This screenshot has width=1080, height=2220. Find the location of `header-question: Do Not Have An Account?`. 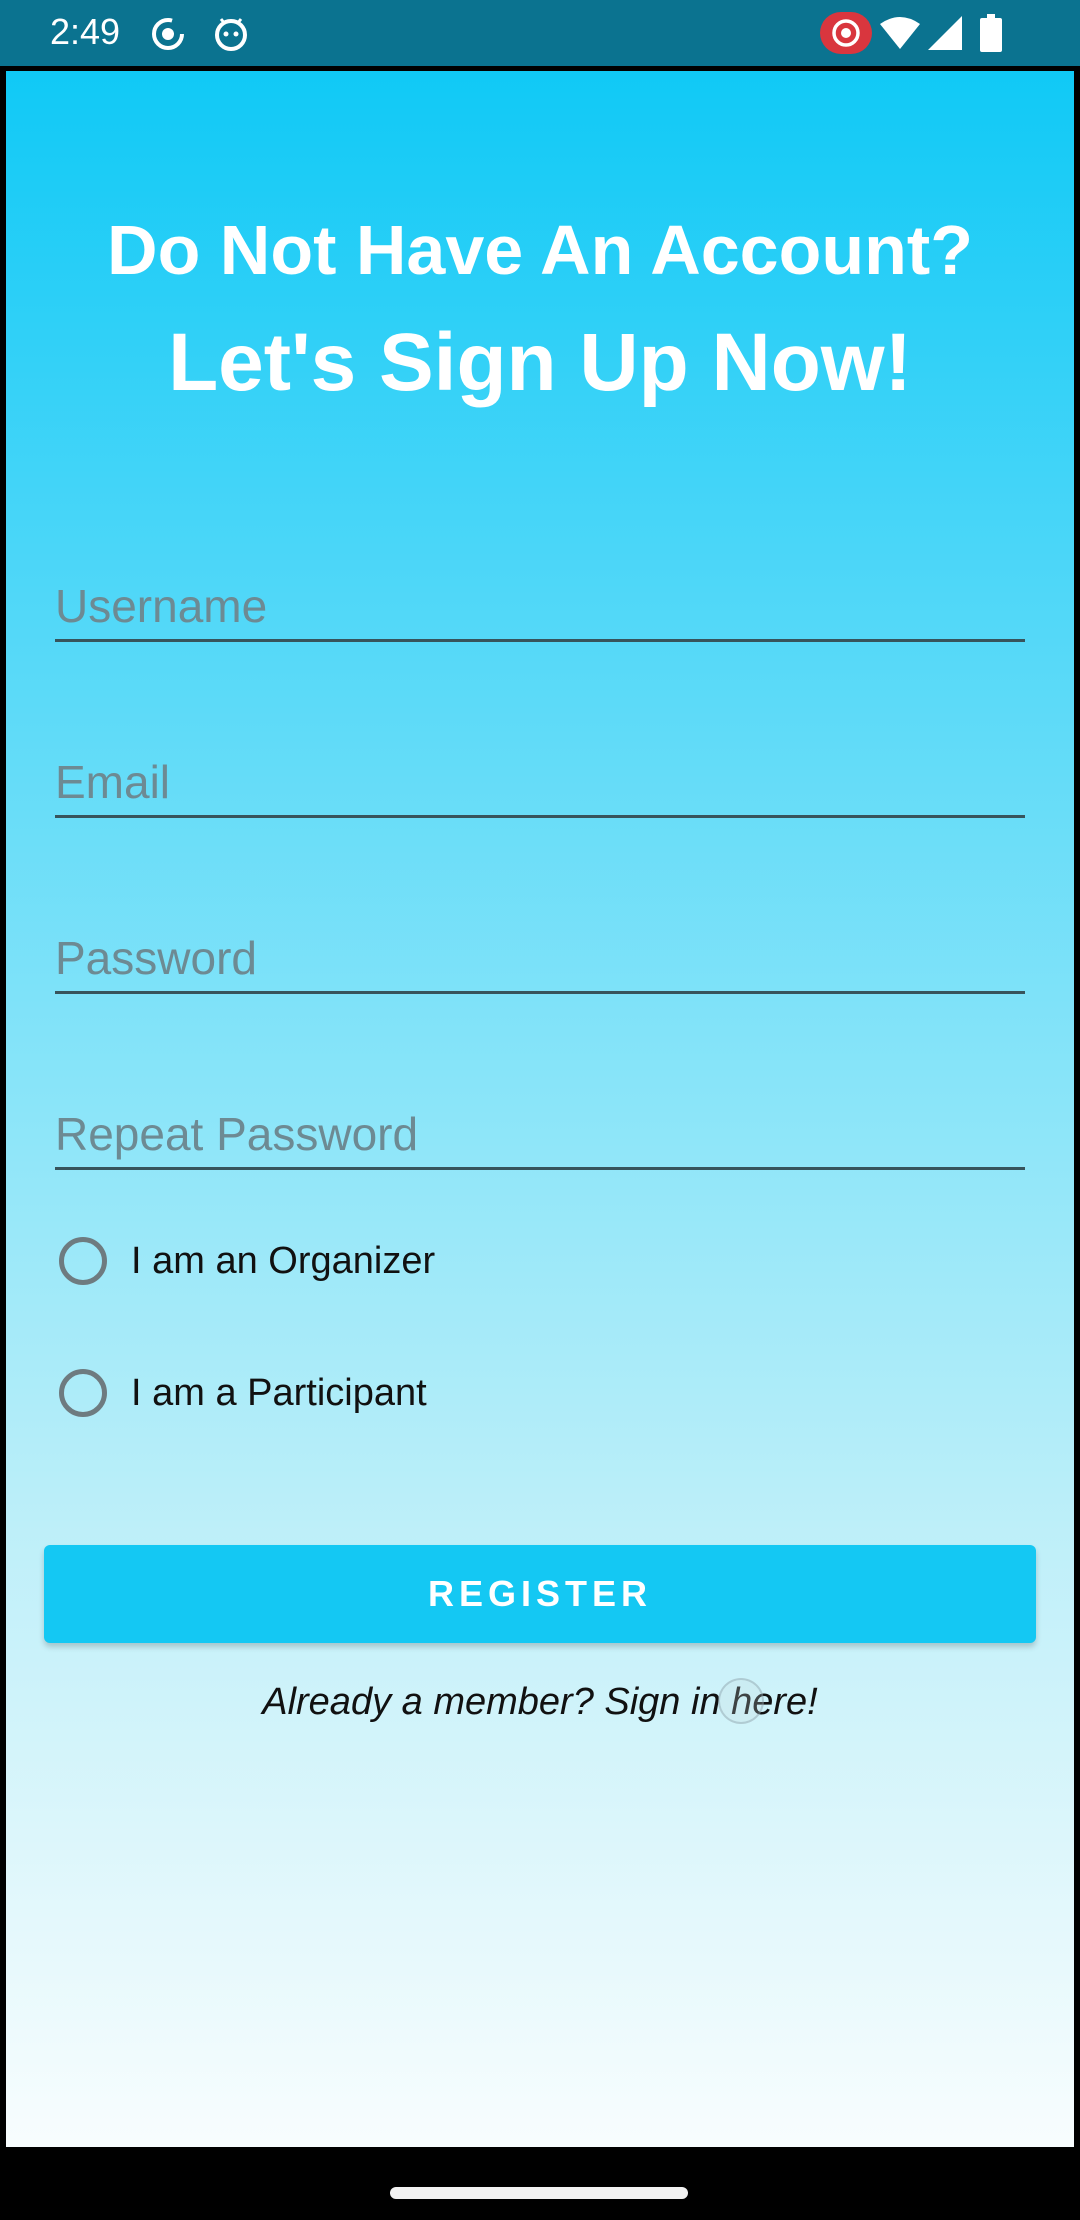

header-question: Do Not Have An Account? is located at coordinates (540, 250).